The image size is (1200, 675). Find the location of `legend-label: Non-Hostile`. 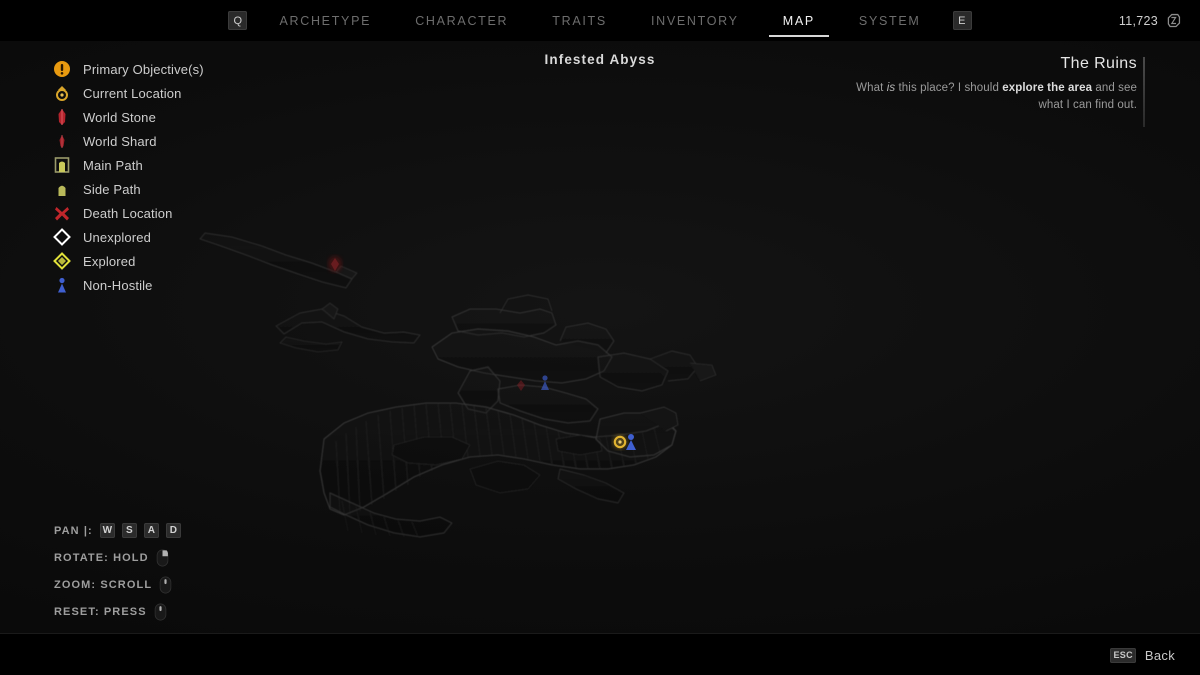

legend-label: Non-Hostile is located at coordinates (118, 285).